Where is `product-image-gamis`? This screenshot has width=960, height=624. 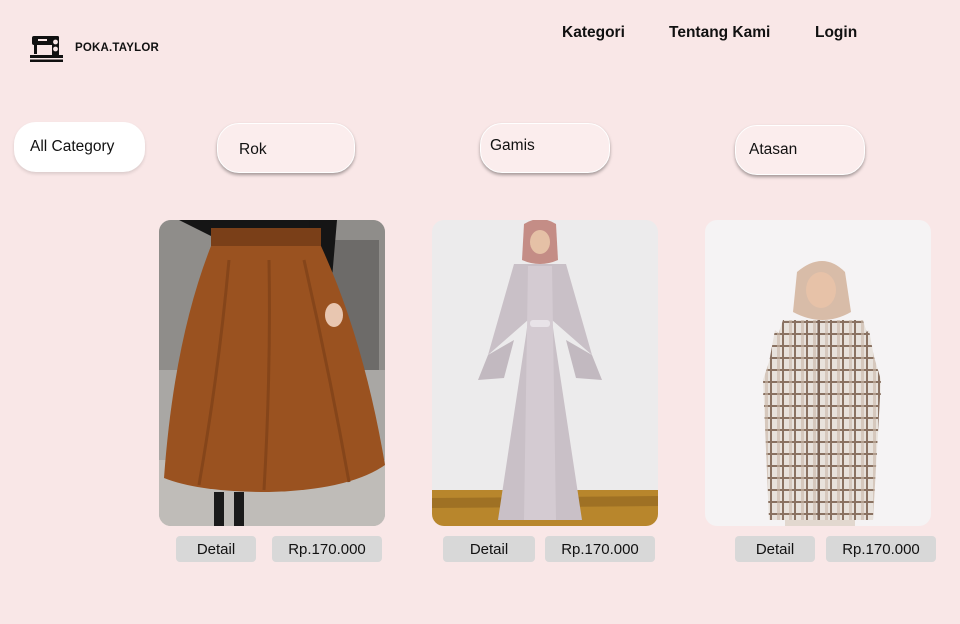
product-image-gamis is located at coordinates (545, 373).